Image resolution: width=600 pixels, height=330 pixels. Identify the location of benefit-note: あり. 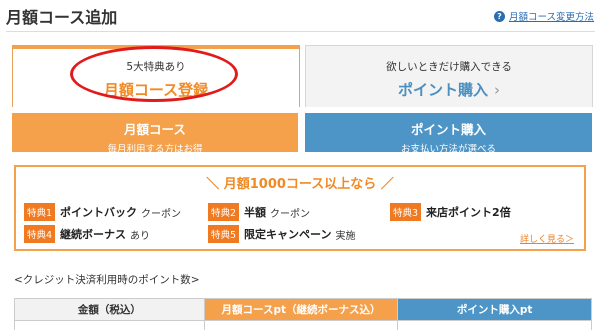
(140, 236).